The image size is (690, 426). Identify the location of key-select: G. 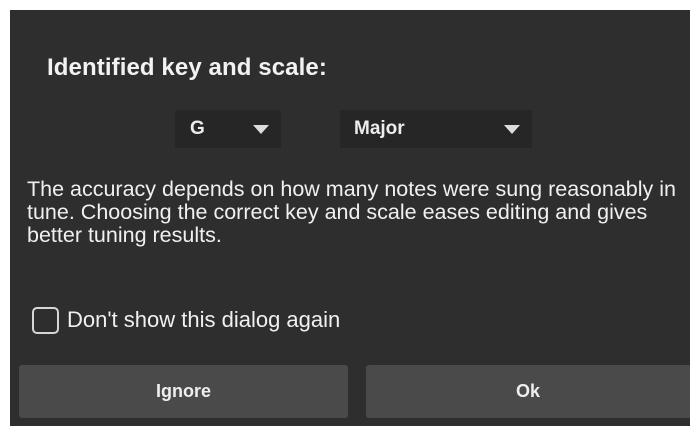
(228, 129).